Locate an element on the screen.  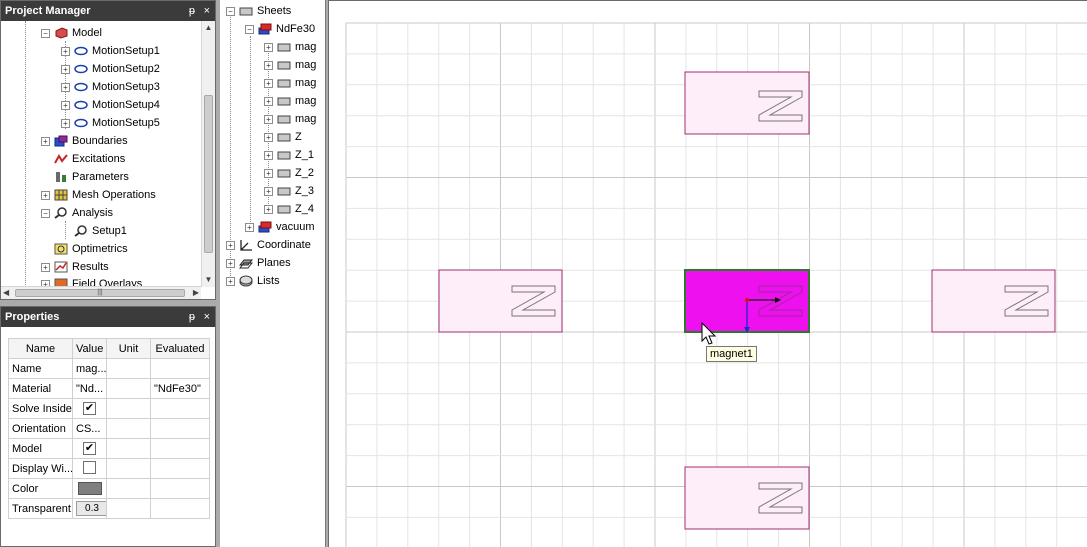
model-checkbox: ✔ is located at coordinates (89, 448).